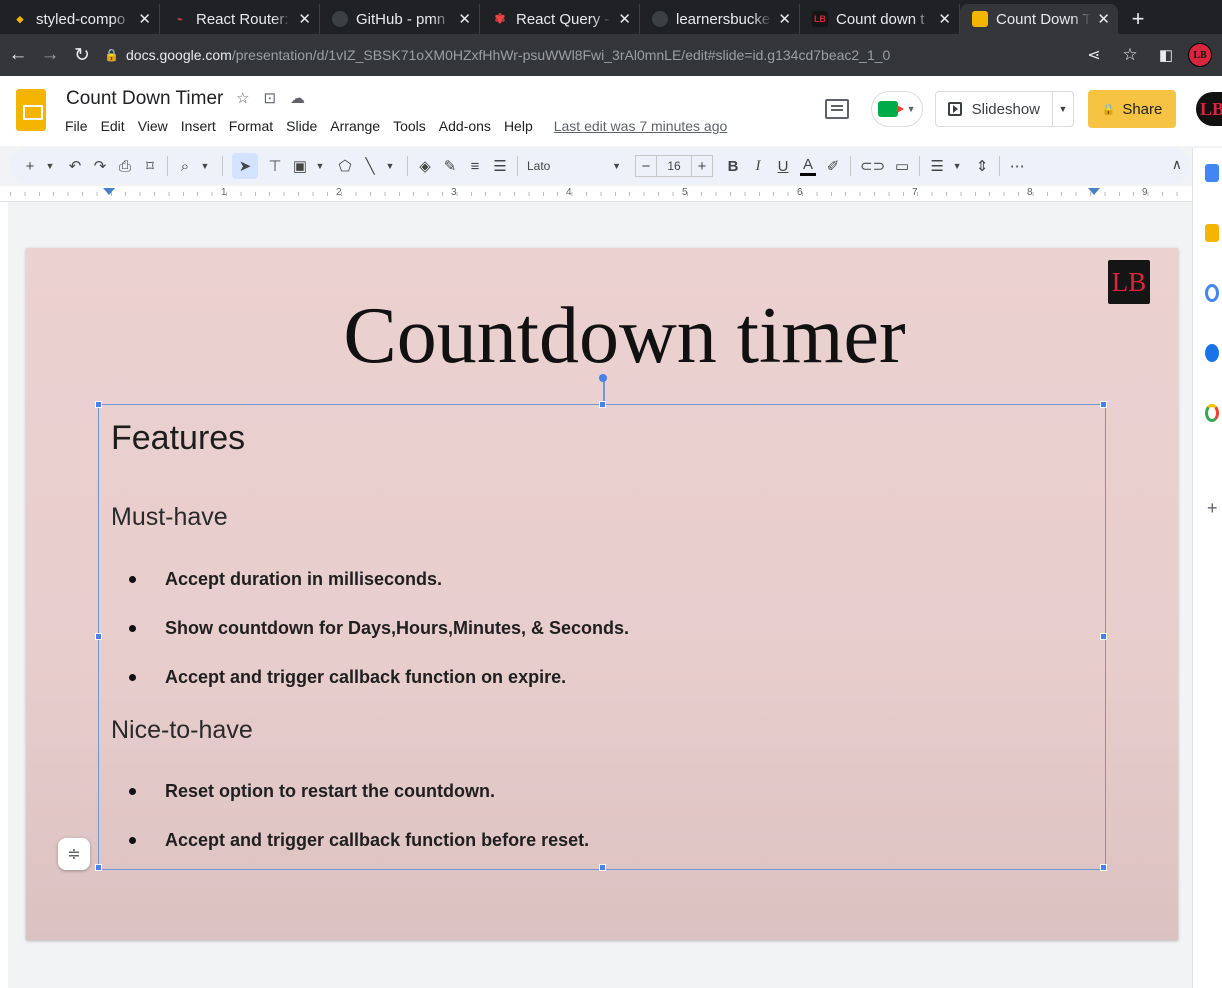 The width and height of the screenshot is (1222, 988). What do you see at coordinates (18, 55) in the screenshot?
I see `back-arrow-icon: ←` at bounding box center [18, 55].